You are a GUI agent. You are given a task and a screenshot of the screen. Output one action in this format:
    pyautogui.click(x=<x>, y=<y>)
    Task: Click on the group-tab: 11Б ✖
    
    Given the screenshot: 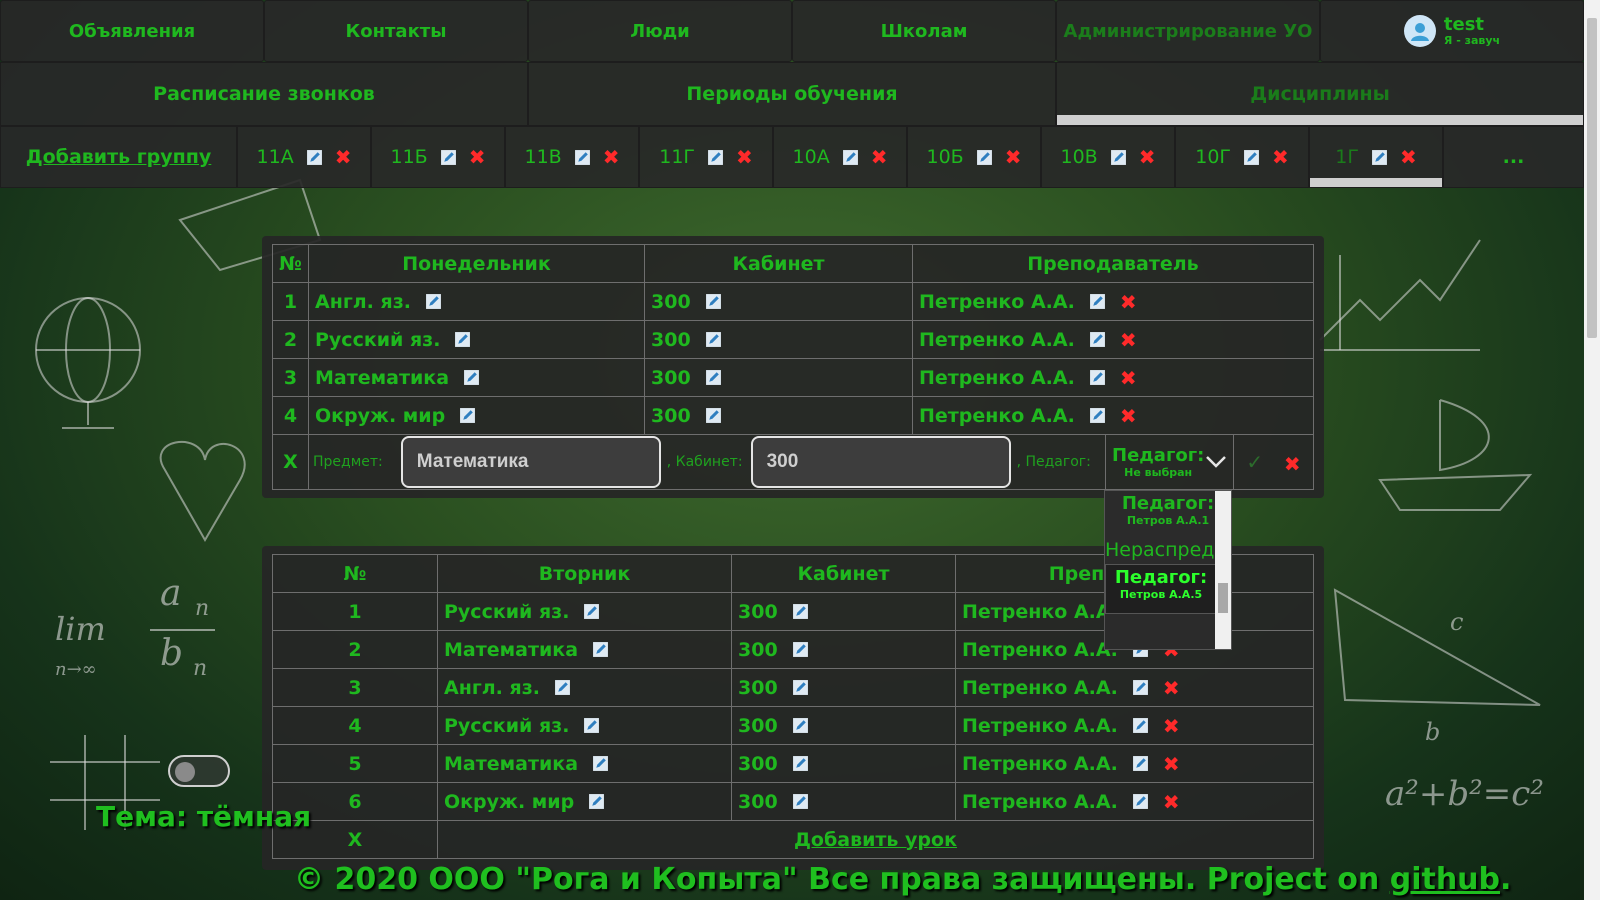 What is the action you would take?
    pyautogui.click(x=438, y=157)
    